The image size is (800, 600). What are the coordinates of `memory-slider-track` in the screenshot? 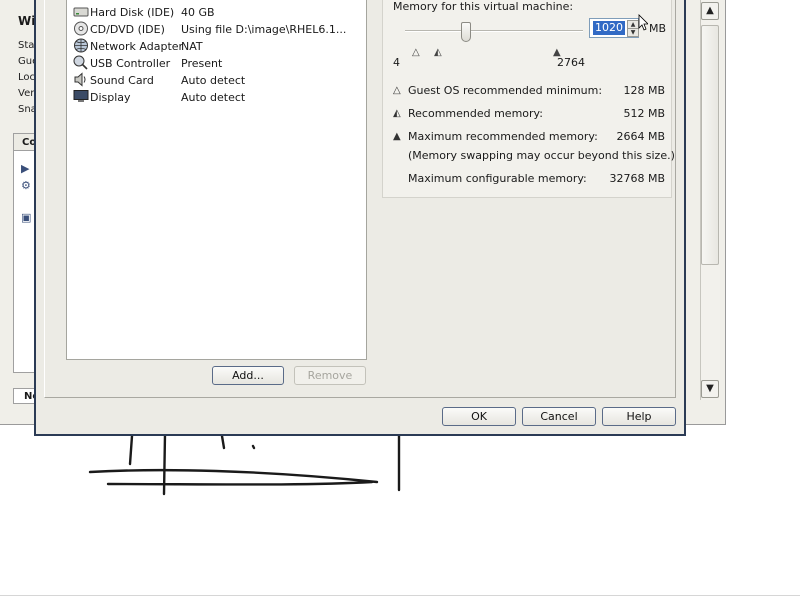 It's located at (494, 31).